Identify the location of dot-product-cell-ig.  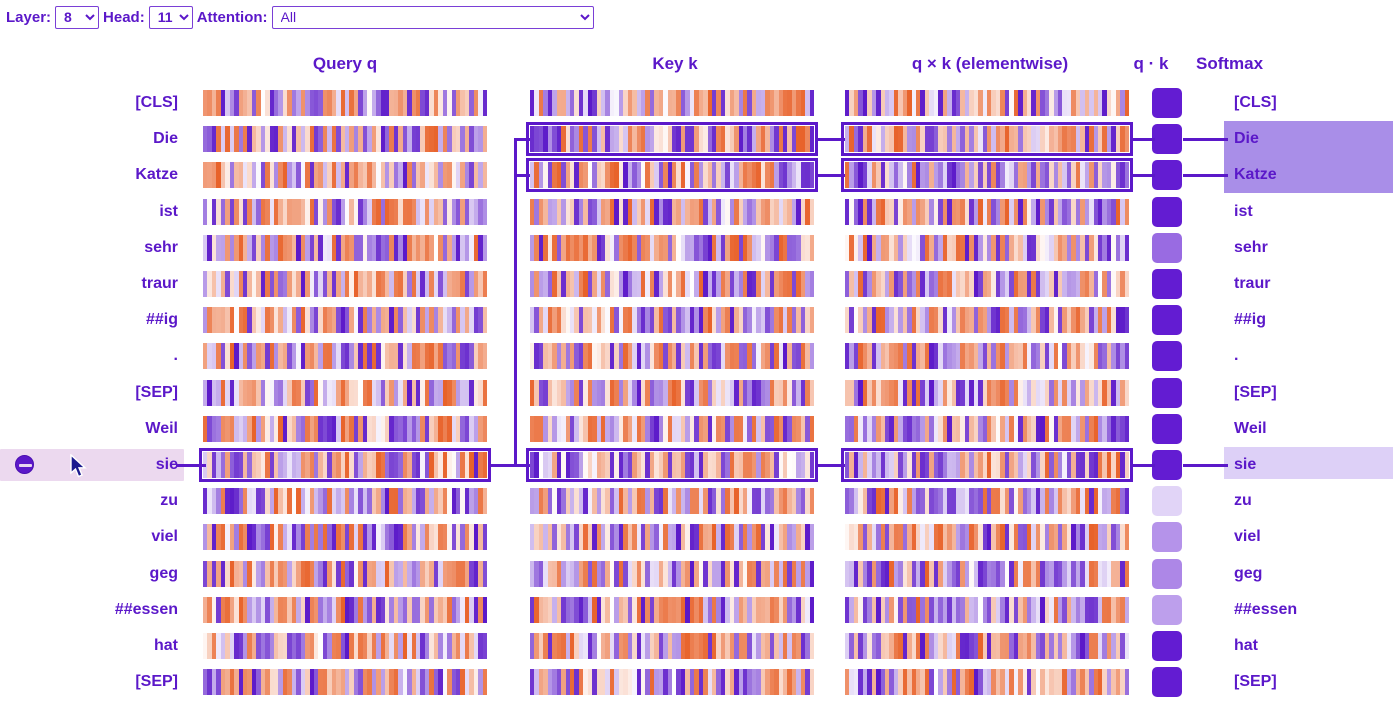
(1167, 320).